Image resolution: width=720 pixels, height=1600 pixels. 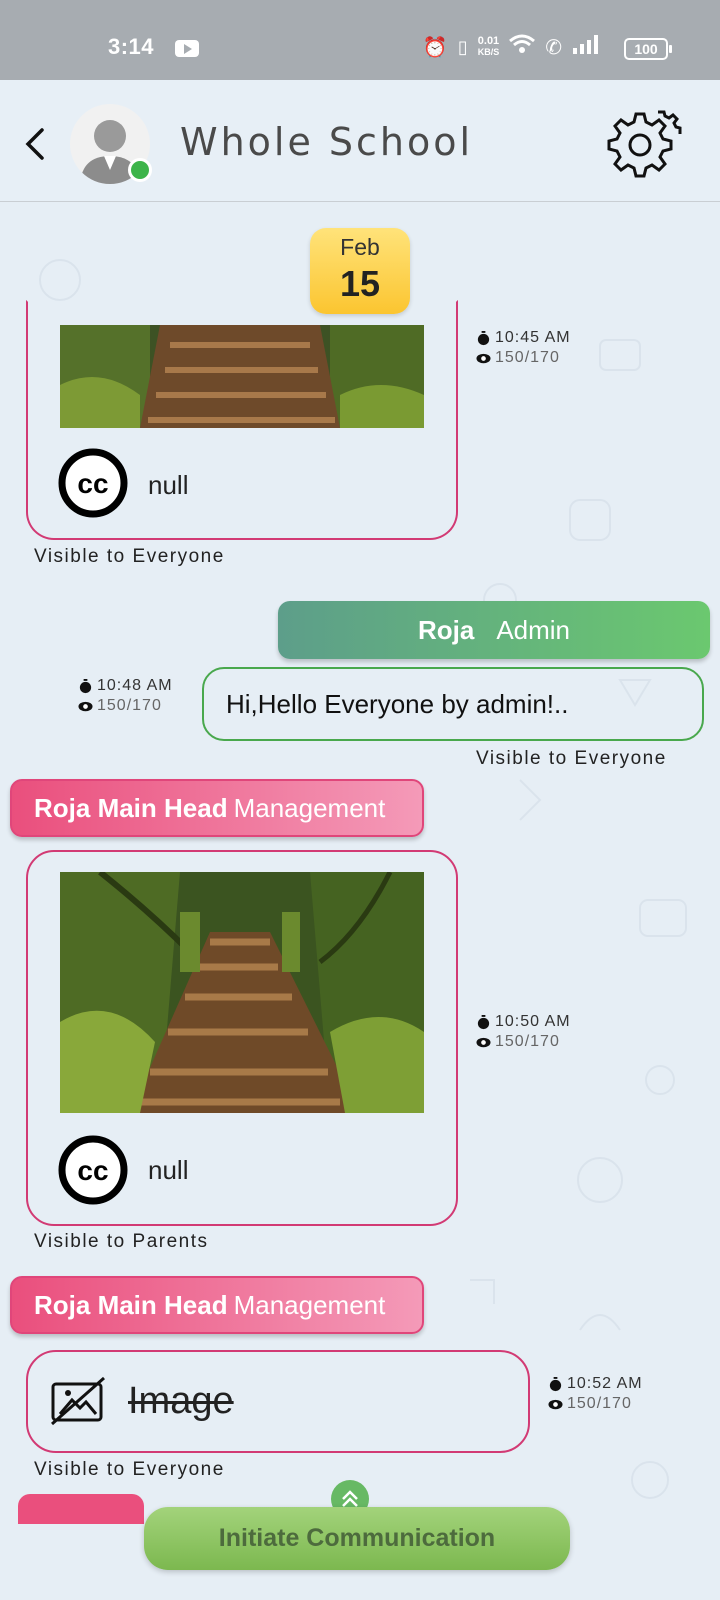 What do you see at coordinates (78, 1401) in the screenshot?
I see `image-off-icon` at bounding box center [78, 1401].